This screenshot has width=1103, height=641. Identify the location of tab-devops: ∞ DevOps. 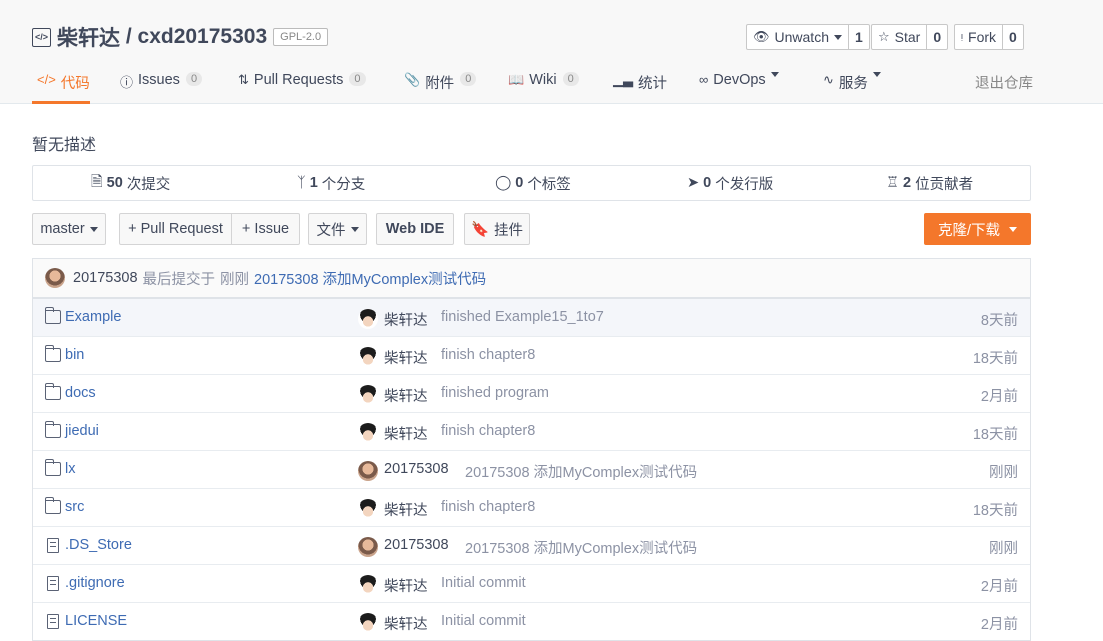
(739, 83).